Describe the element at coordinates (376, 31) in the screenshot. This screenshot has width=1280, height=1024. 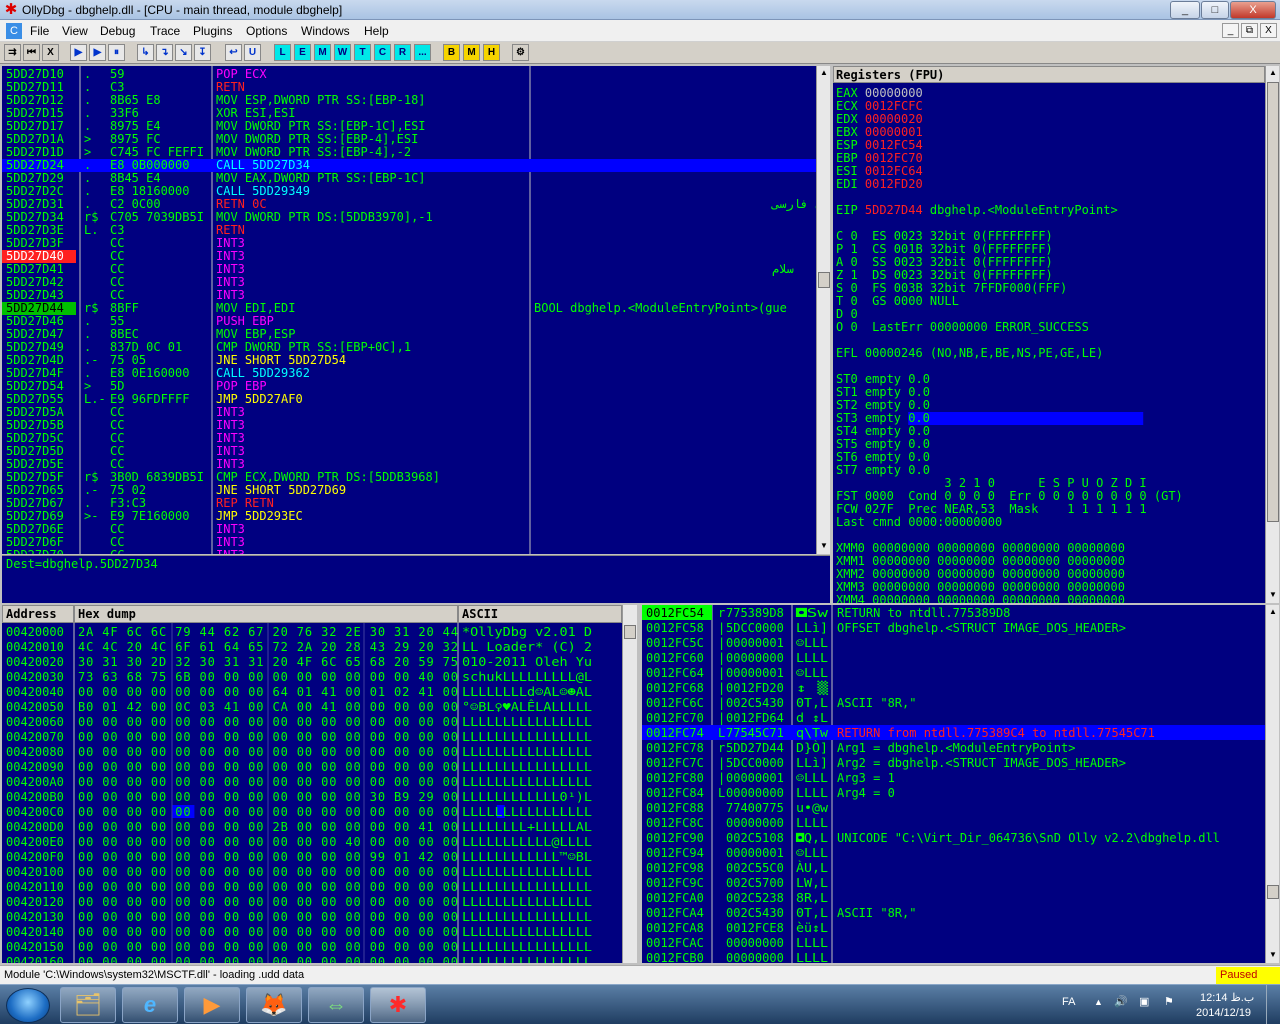
I see `menu-help: Help` at that location.